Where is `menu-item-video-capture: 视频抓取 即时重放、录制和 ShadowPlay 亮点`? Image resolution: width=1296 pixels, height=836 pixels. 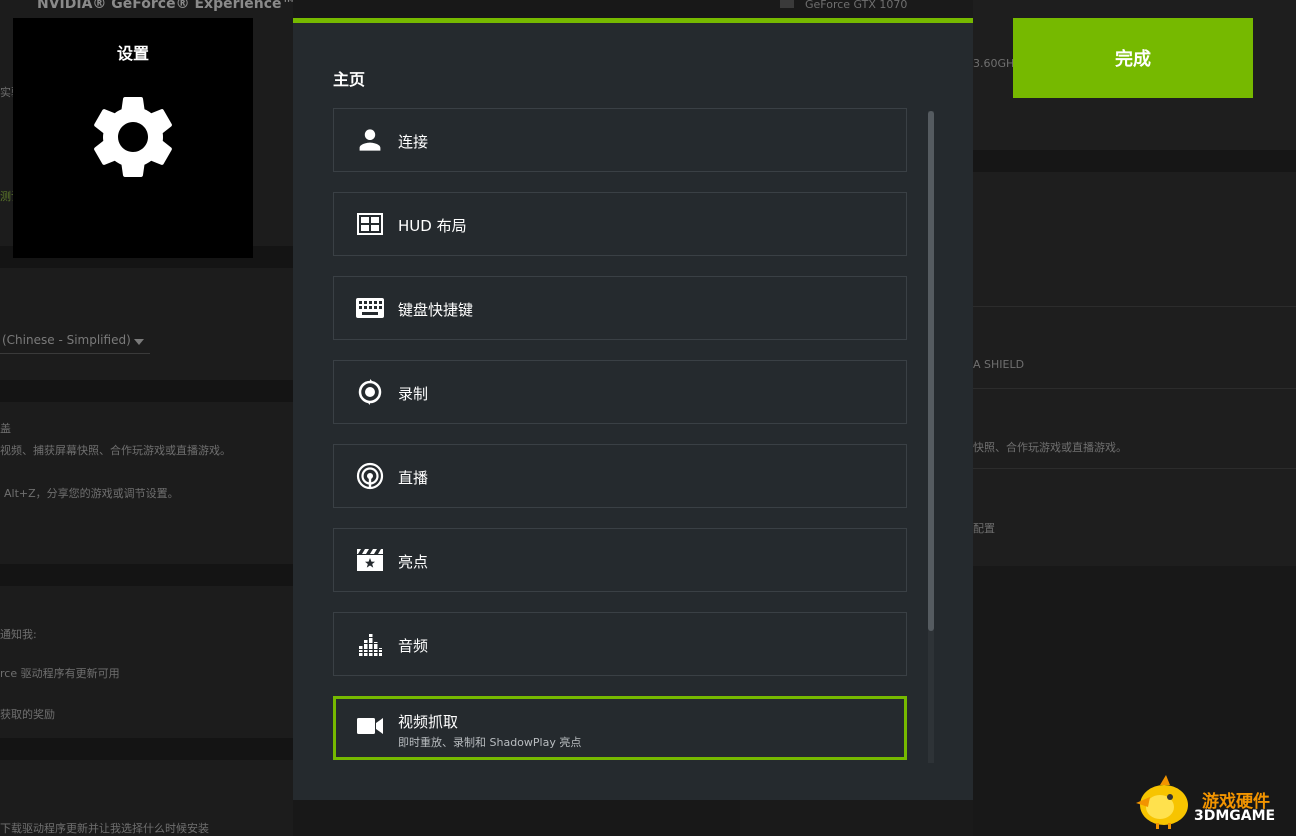 menu-item-video-capture: 视频抓取 即时重放、录制和 ShadowPlay 亮点 is located at coordinates (620, 728).